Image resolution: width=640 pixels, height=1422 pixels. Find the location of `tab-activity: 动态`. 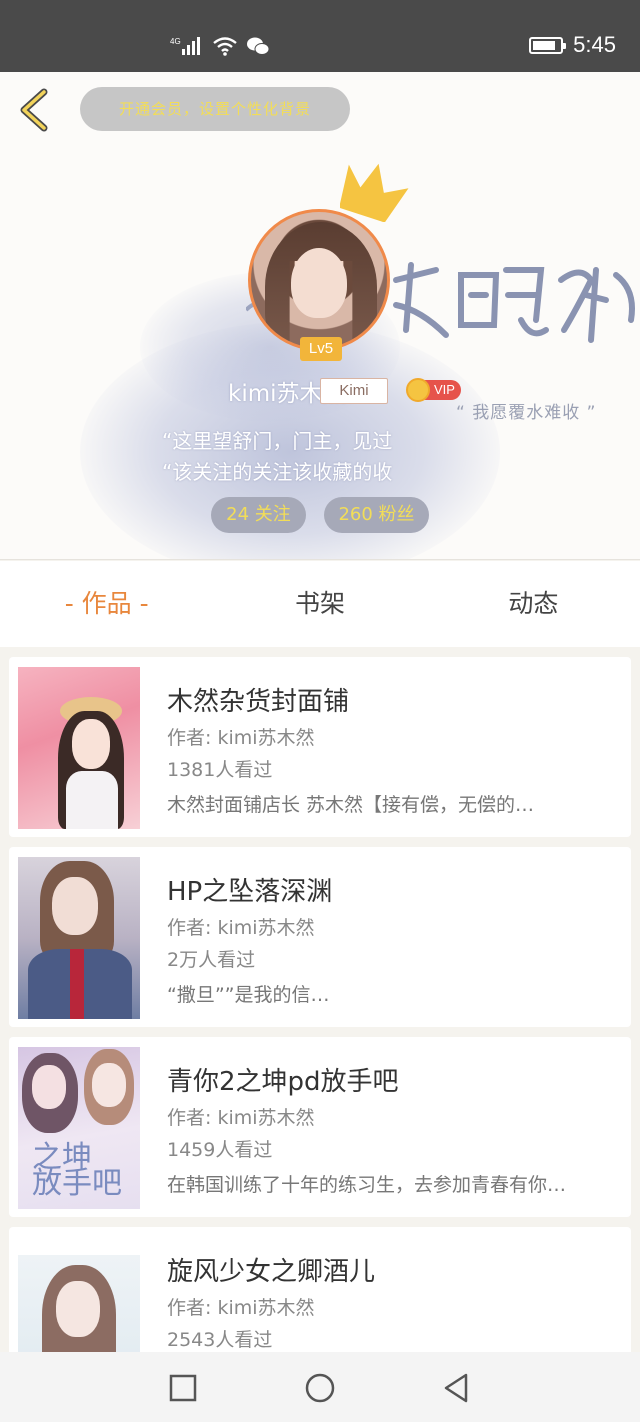

tab-activity: 动态 is located at coordinates (533, 604).